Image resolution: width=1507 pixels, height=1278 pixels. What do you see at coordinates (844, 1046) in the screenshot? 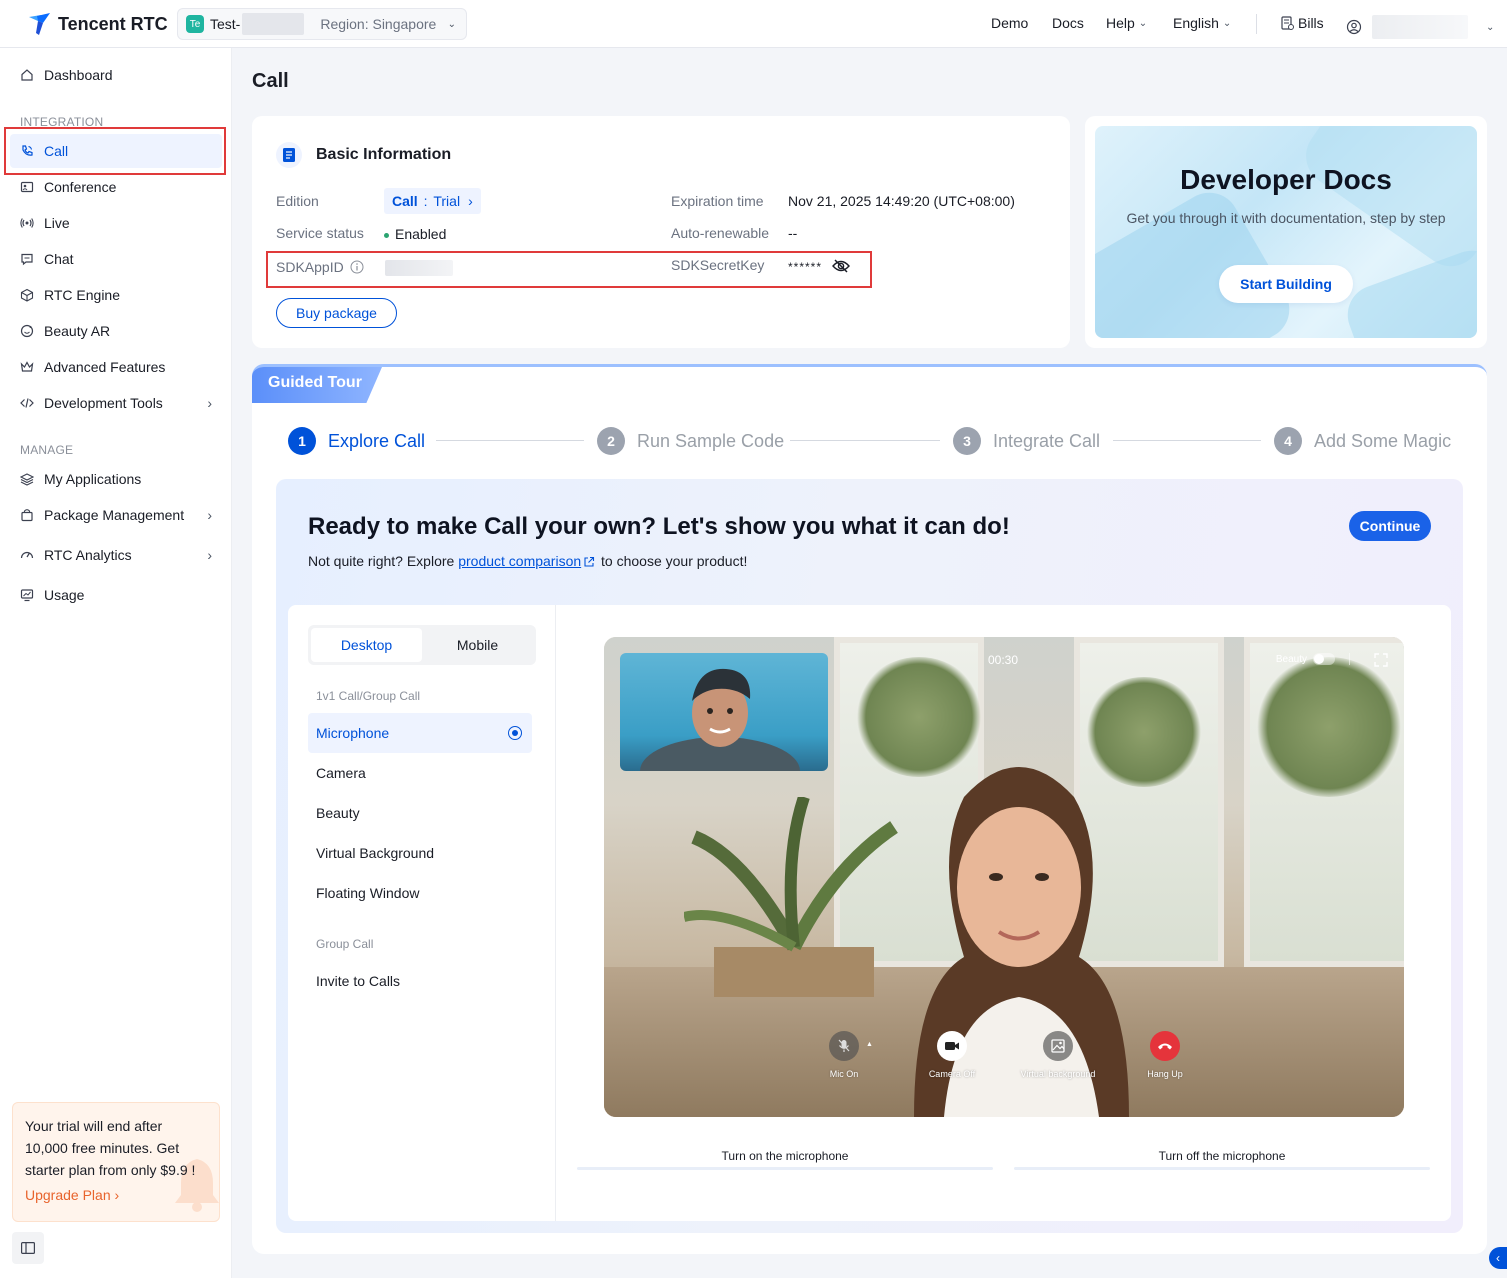
I see `microphone-icon` at bounding box center [844, 1046].